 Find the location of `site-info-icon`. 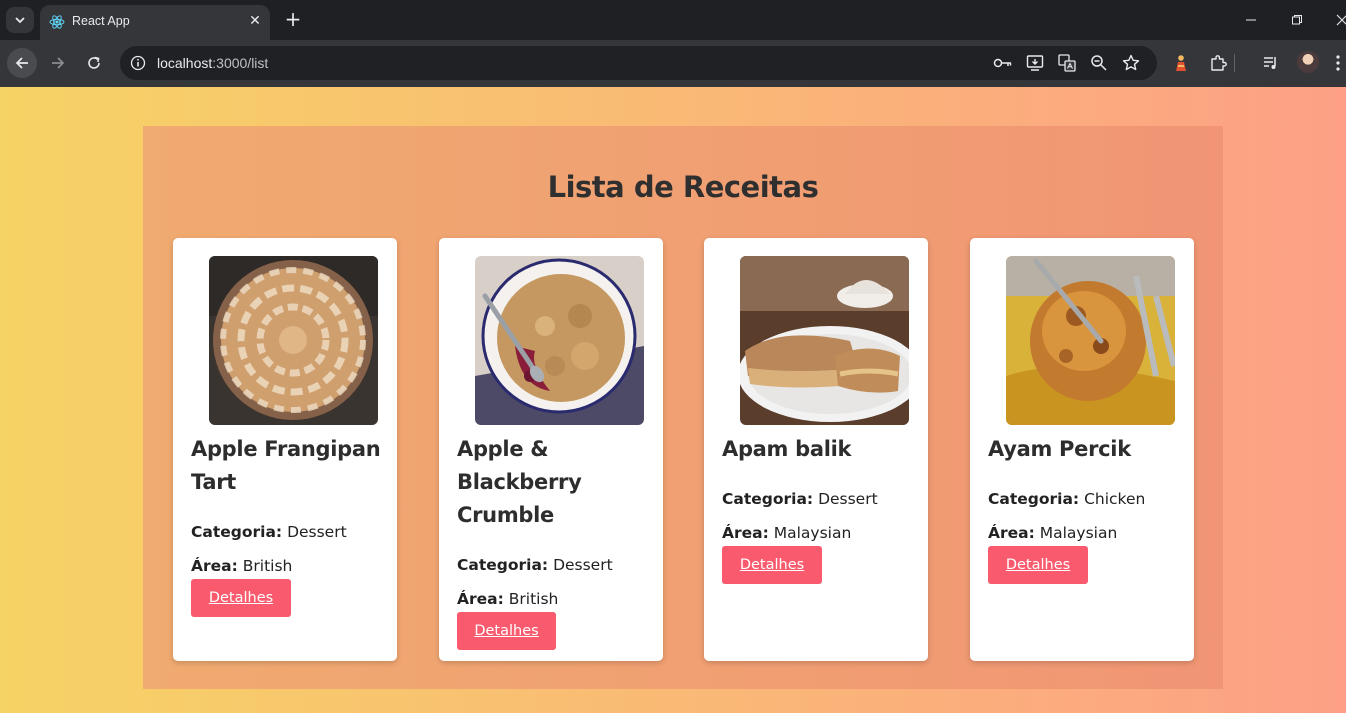

site-info-icon is located at coordinates (138, 63).